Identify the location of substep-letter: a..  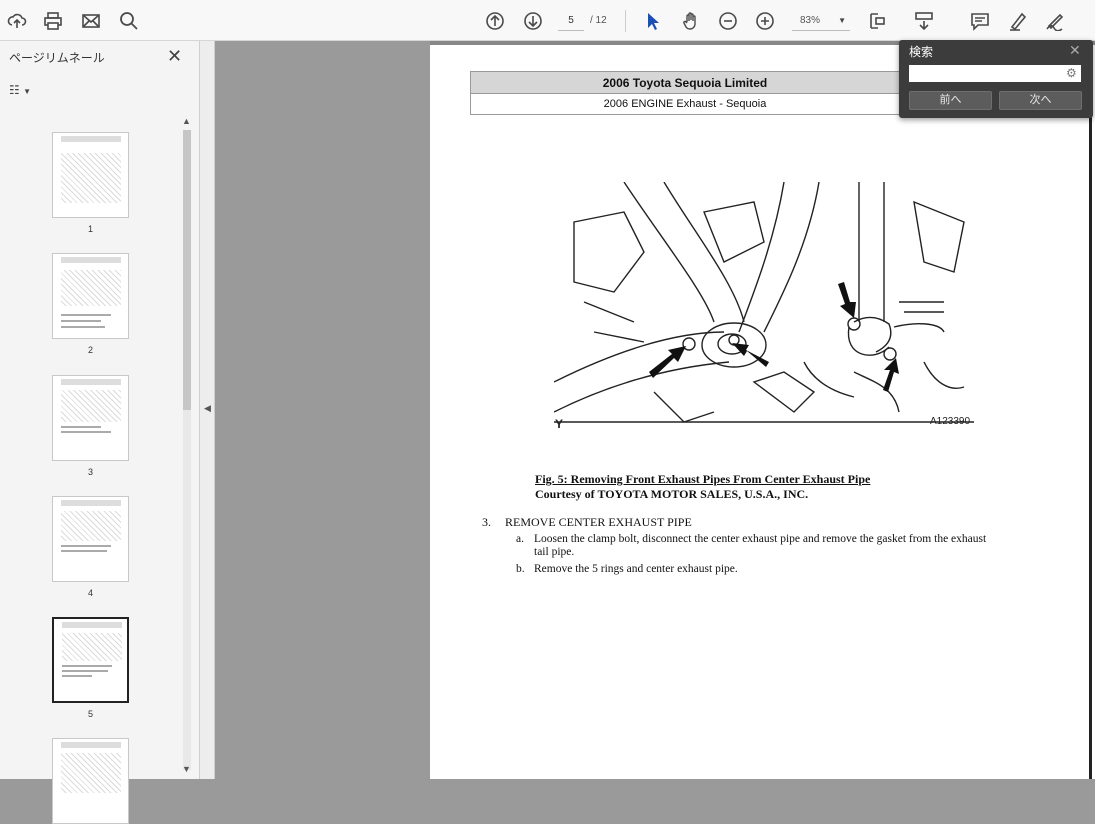
(520, 539).